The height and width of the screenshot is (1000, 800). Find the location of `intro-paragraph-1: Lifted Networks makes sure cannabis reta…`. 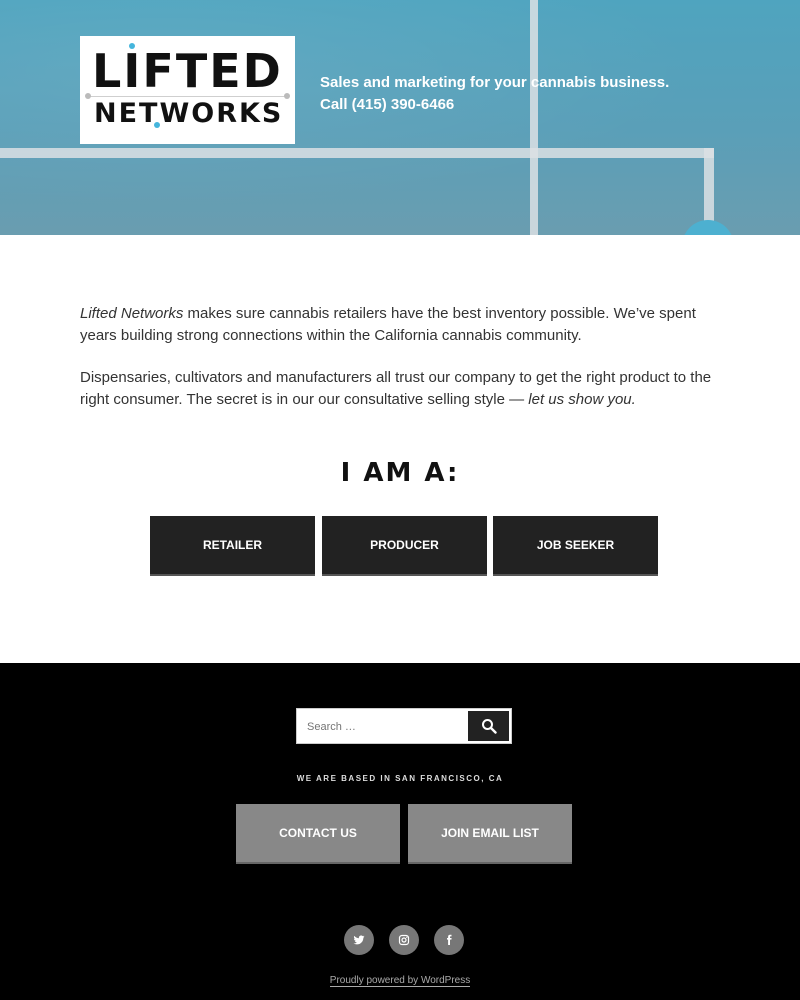

intro-paragraph-1: Lifted Networks makes sure cannabis reta… is located at coordinates (400, 325).